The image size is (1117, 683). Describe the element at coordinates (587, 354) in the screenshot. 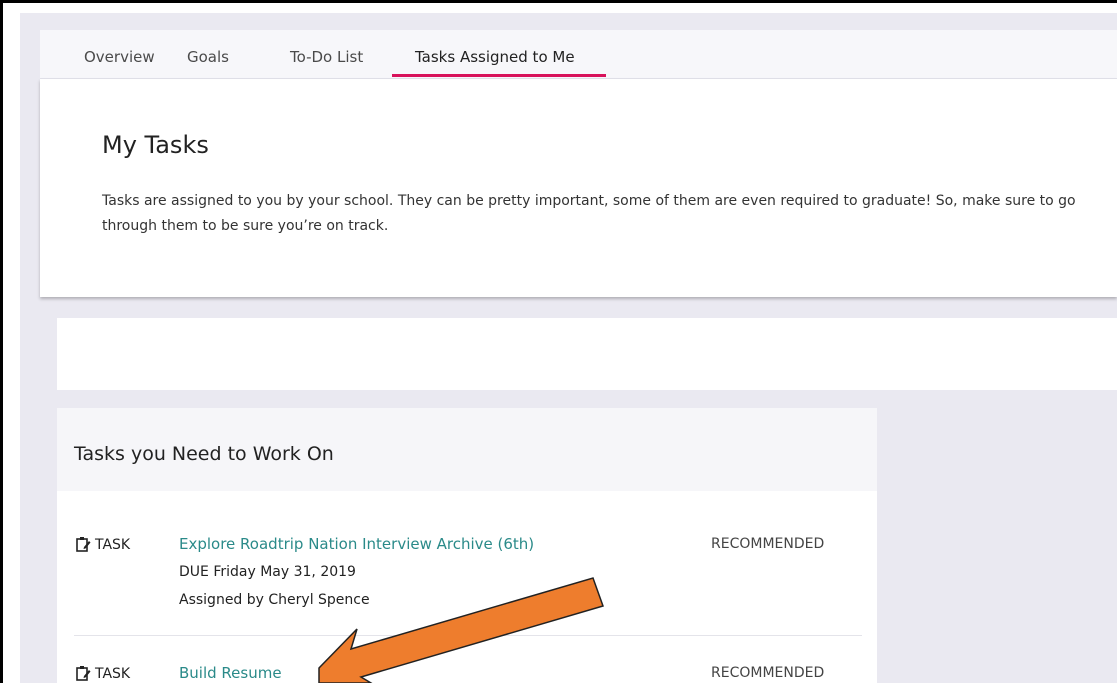

I see `empty-card` at that location.